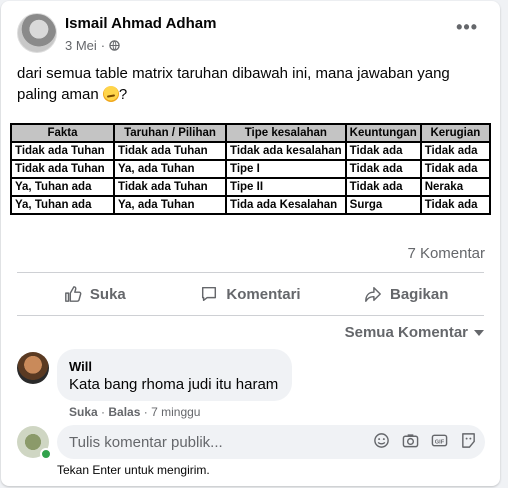 The width and height of the screenshot is (508, 488). What do you see at coordinates (81, 45) in the screenshot?
I see `post-date: 3 Mei` at bounding box center [81, 45].